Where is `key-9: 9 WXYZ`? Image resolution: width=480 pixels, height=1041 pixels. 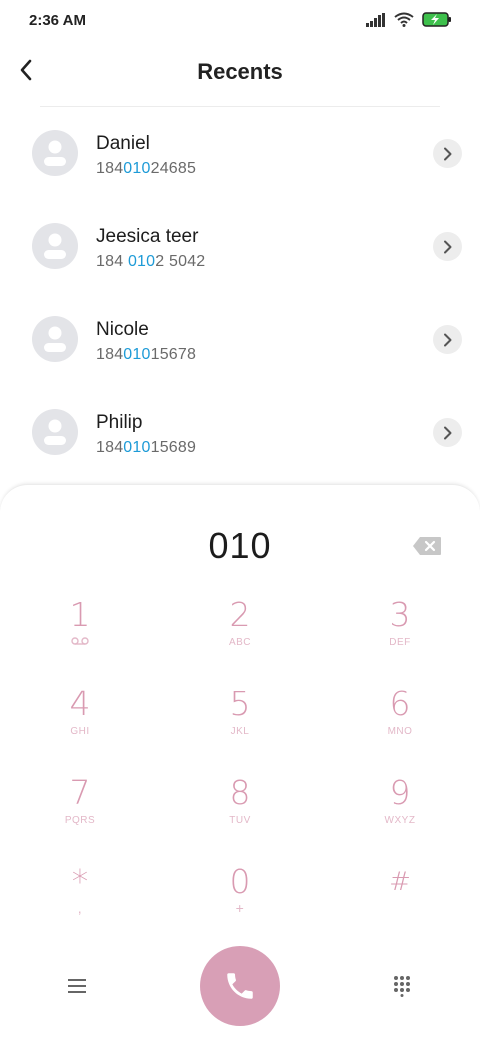 key-9: 9 WXYZ is located at coordinates (400, 815).